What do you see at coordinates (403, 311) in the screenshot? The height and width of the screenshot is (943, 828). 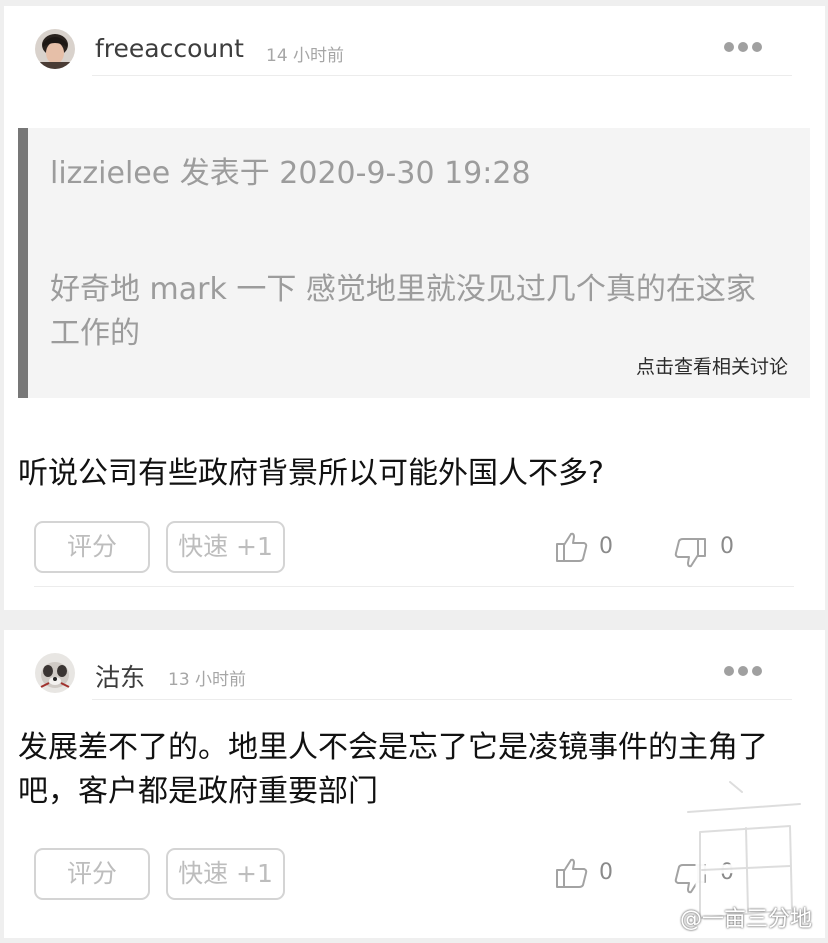 I see `quote-text: 好奇地 mark 一下 感觉地里就没见过几个真的在这家工作的` at bounding box center [403, 311].